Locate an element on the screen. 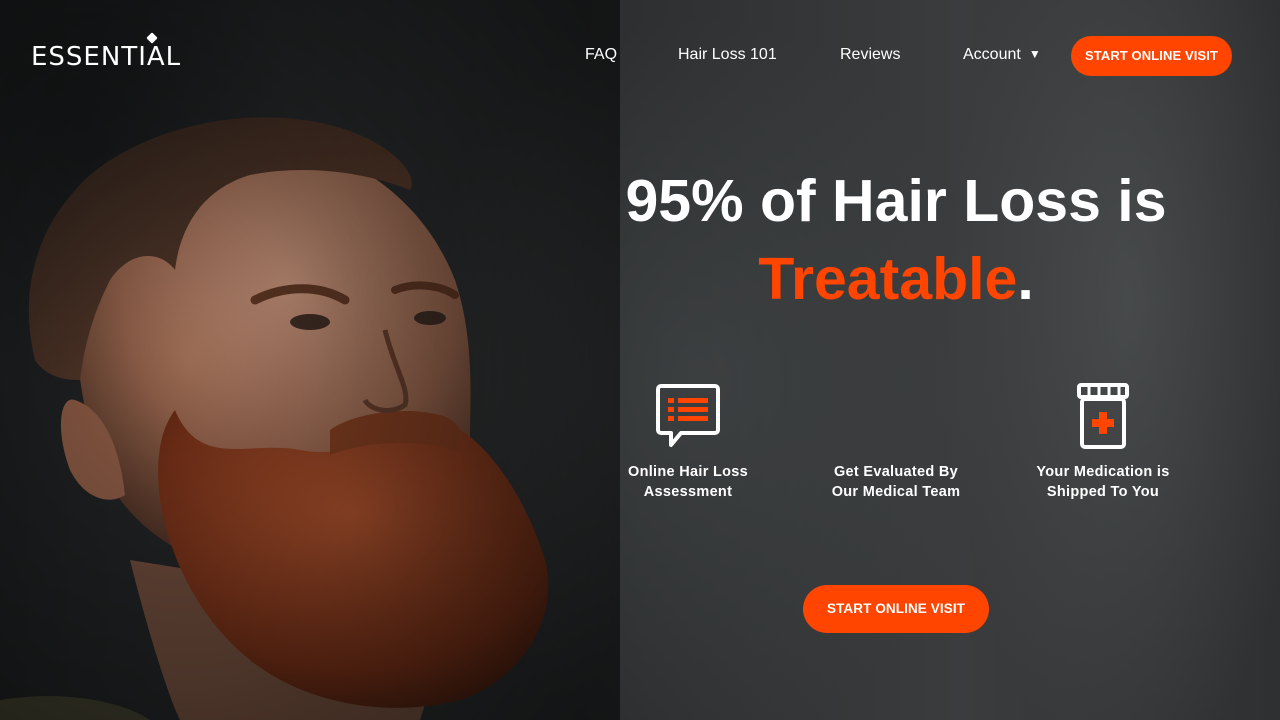 The image size is (1280, 720). medical-team-icon is located at coordinates (896, 417).